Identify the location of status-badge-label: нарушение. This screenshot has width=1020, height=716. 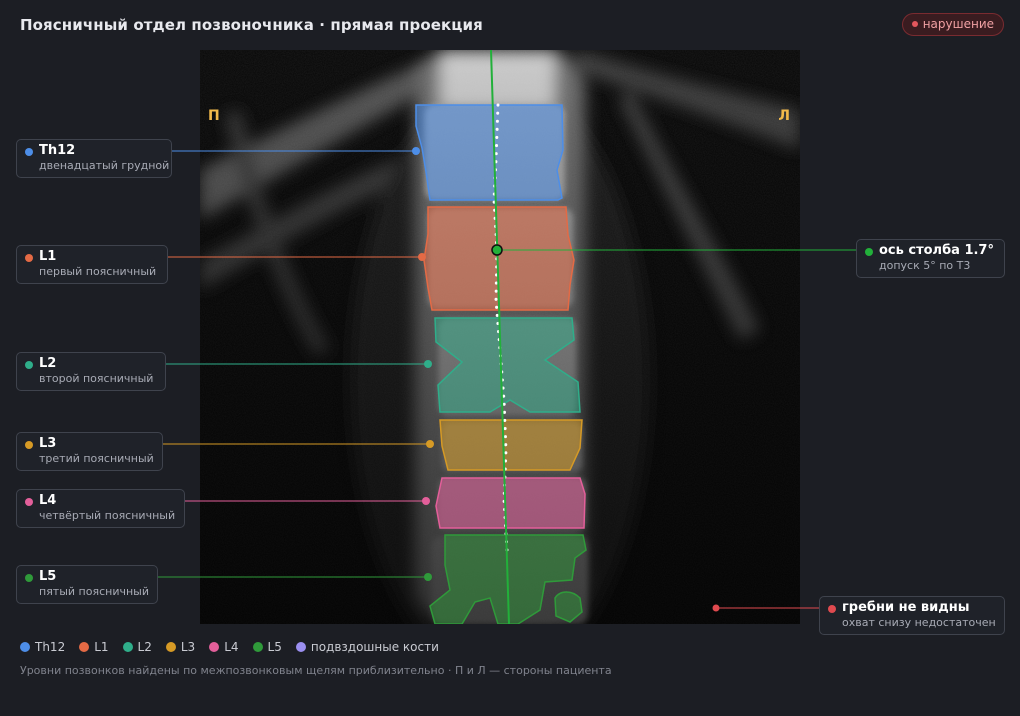
(958, 24).